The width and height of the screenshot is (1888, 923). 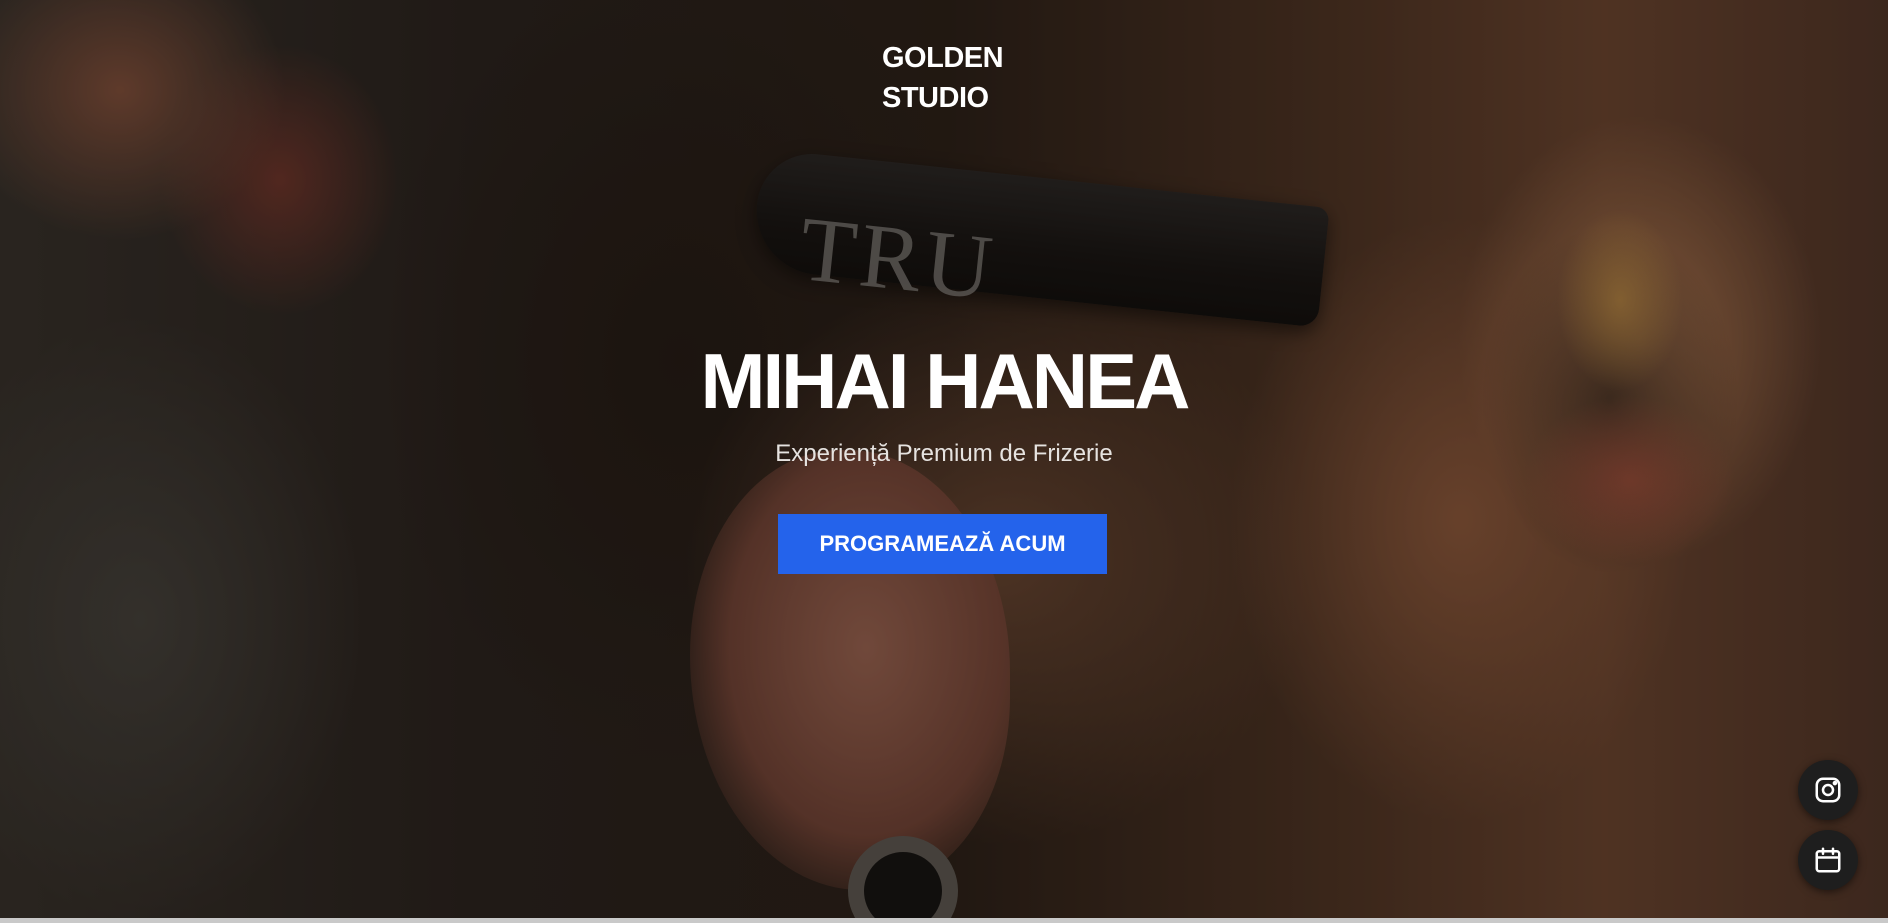 I want to click on calendar-icon, so click(x=1828, y=860).